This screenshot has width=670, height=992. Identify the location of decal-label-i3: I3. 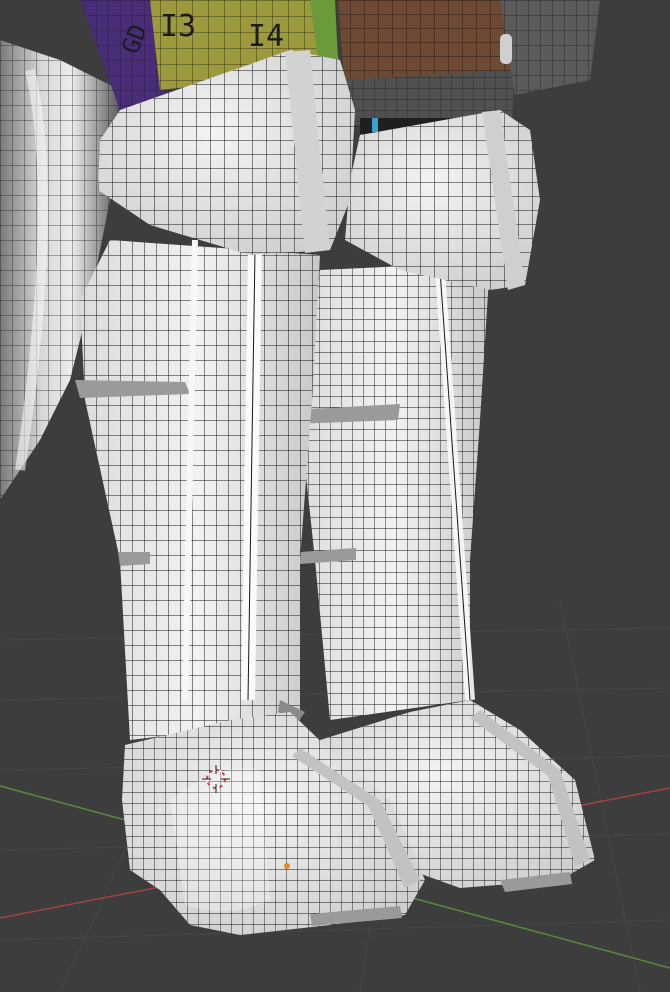
(178, 26).